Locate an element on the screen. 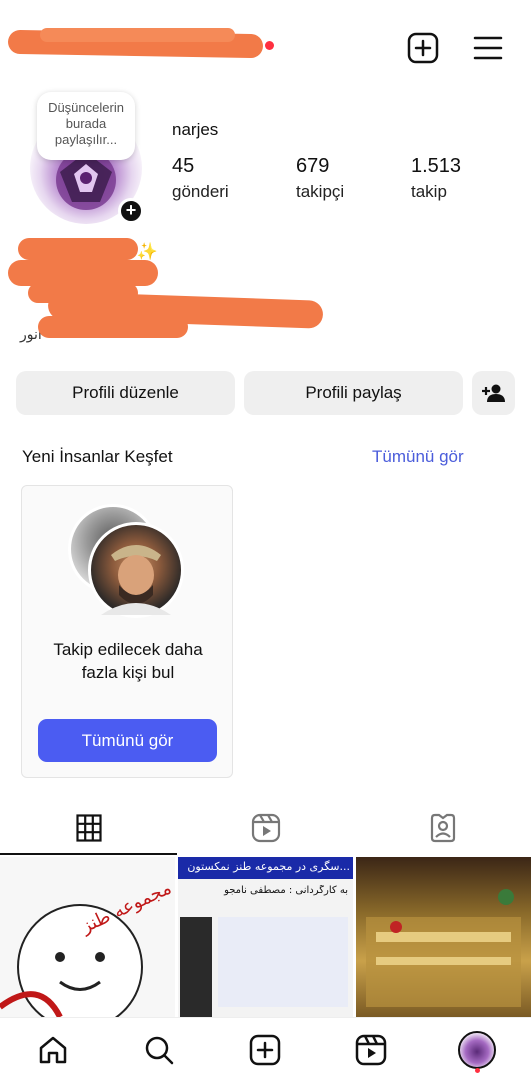  search-icon is located at coordinates (159, 1050).